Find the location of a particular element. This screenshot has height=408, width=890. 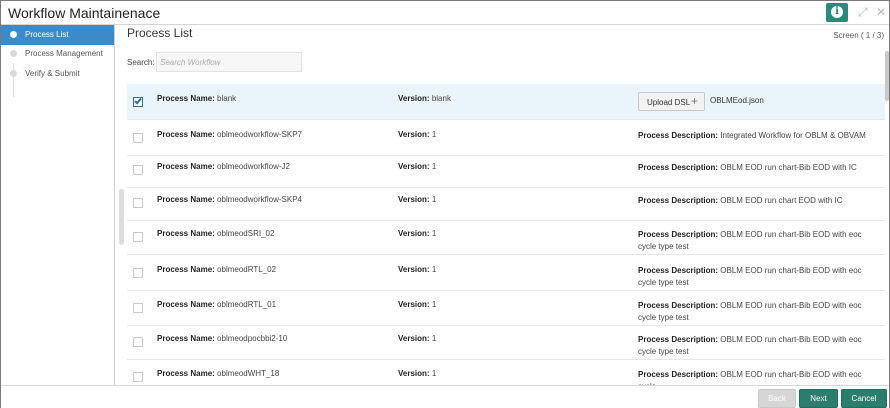

version-value: blank is located at coordinates (441, 98).